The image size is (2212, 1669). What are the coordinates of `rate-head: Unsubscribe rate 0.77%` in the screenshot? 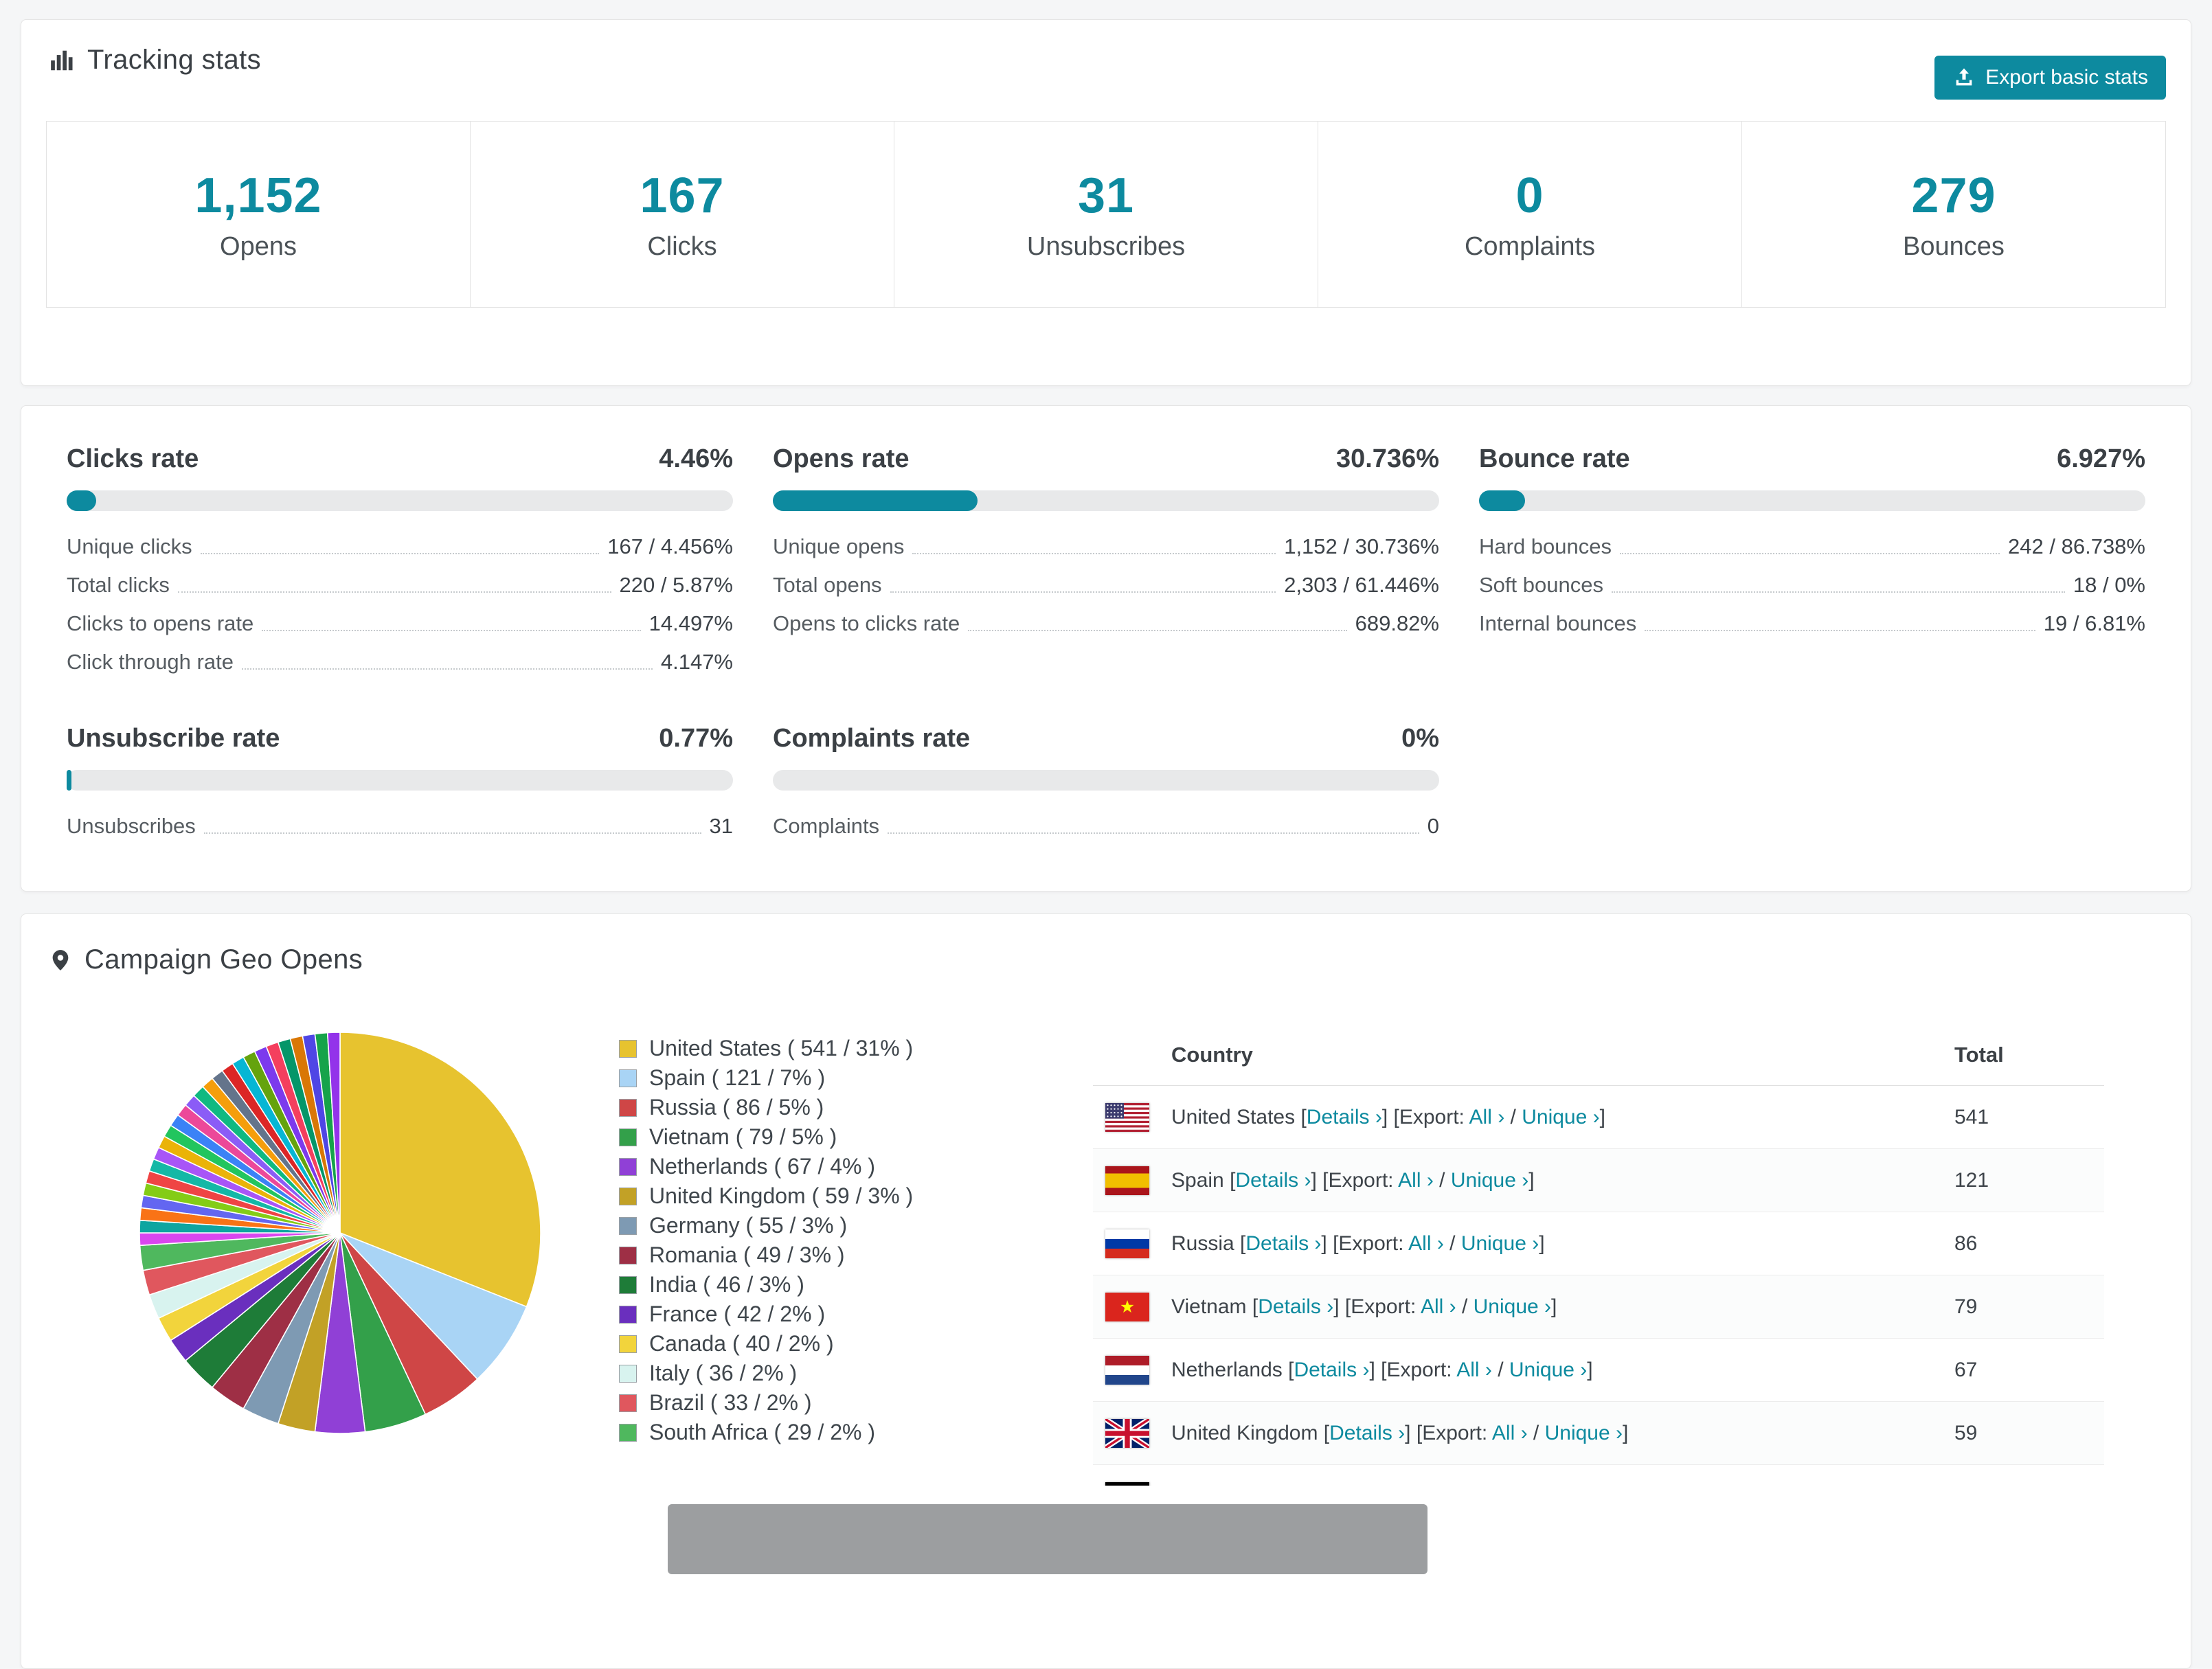 It's located at (400, 738).